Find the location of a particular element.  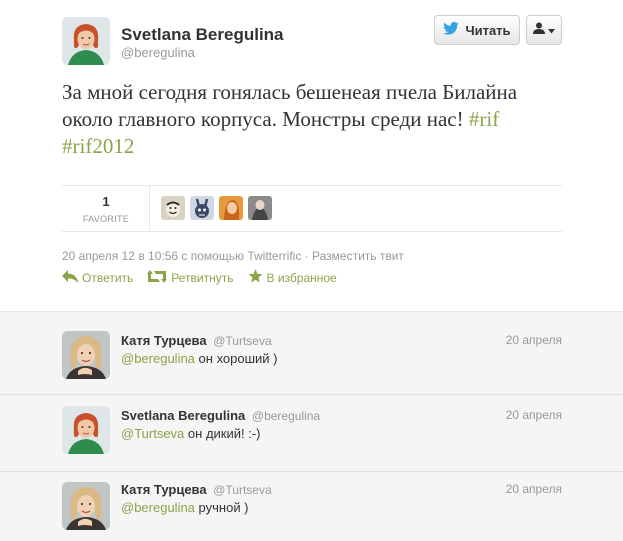

reply-body: он дикий! :-) is located at coordinates (224, 433).